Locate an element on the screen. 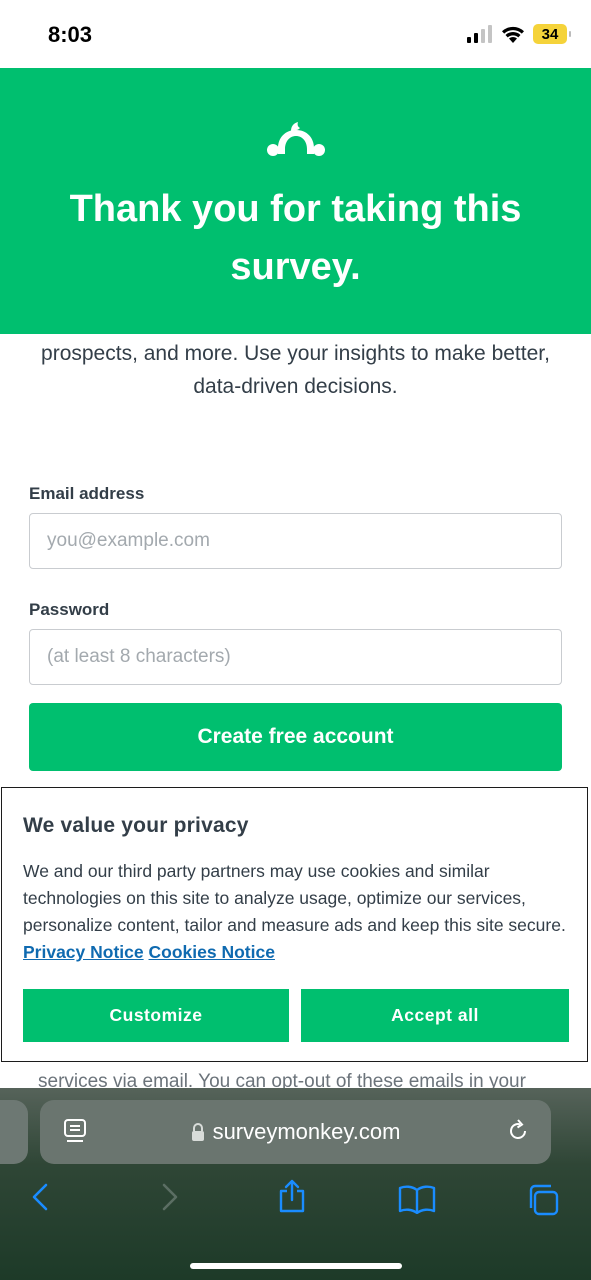  reader-icon is located at coordinates (75, 1132).